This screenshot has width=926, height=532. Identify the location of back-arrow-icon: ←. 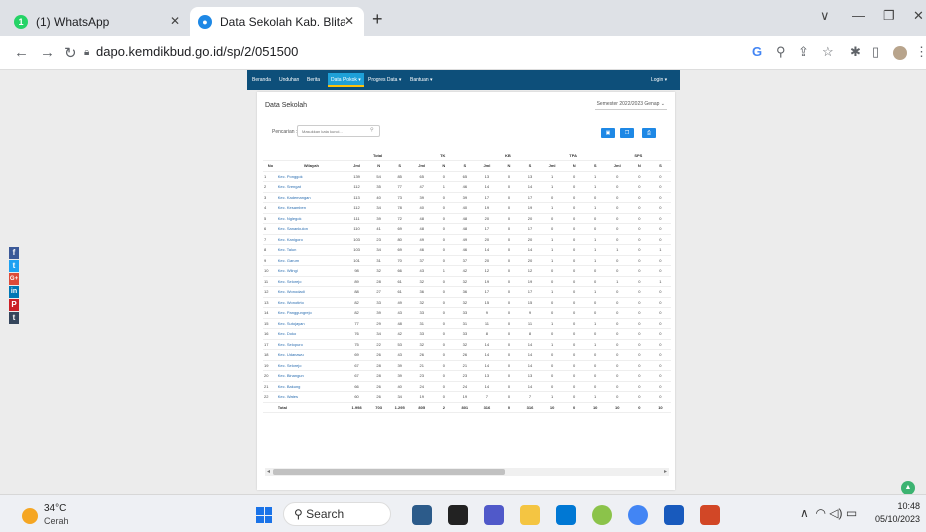
(21, 52).